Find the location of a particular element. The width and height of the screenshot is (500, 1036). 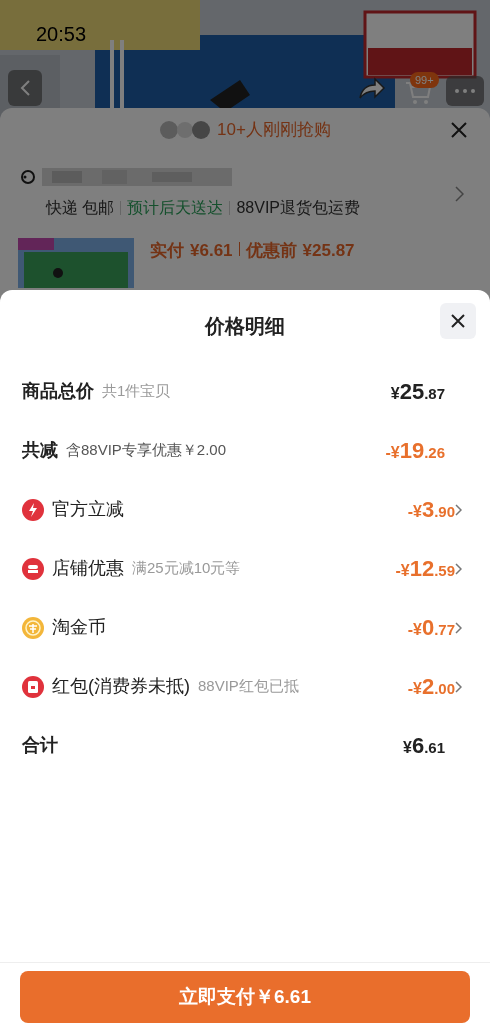

close-button is located at coordinates (458, 321).